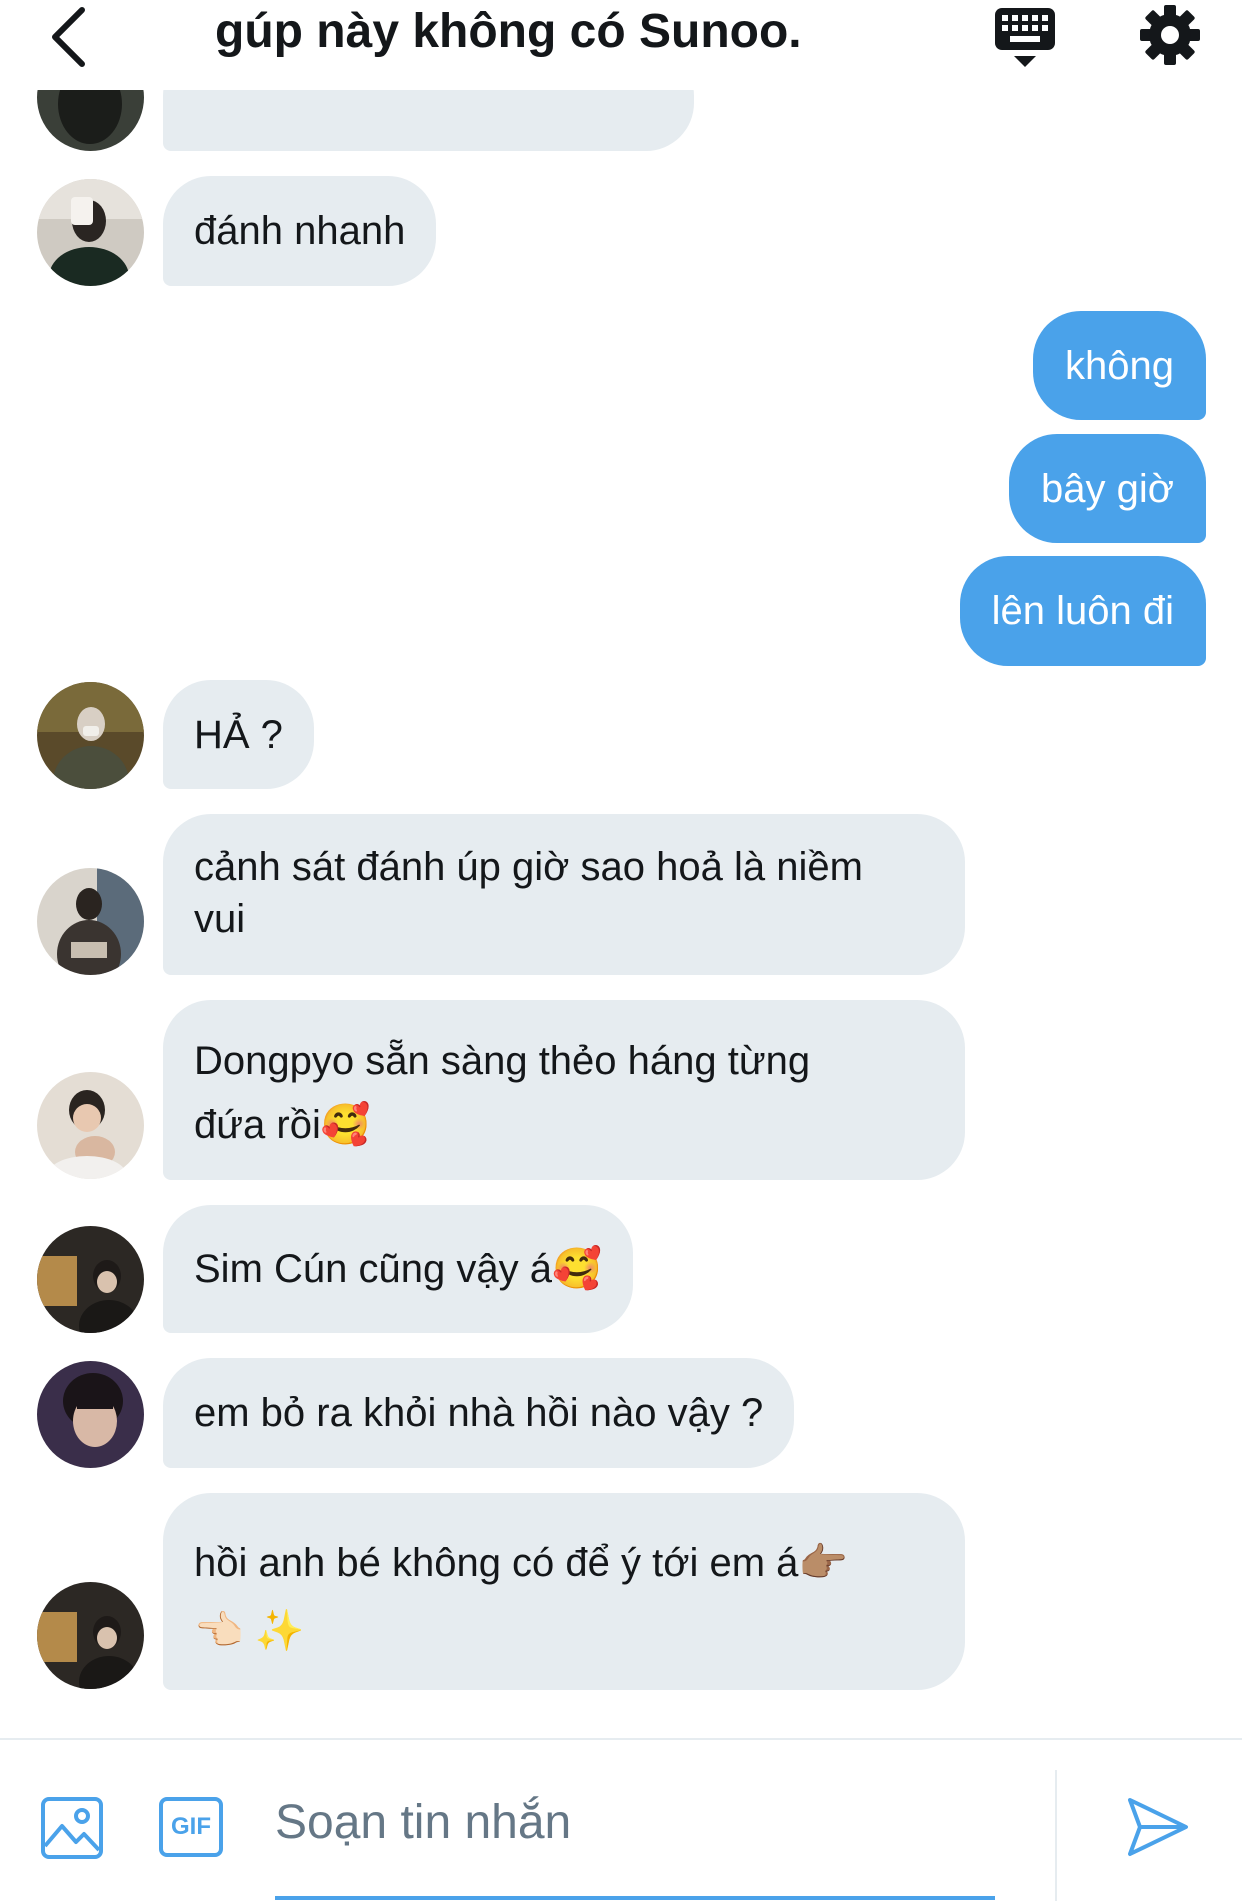 The width and height of the screenshot is (1242, 1901). I want to click on gear-icon, so click(1170, 35).